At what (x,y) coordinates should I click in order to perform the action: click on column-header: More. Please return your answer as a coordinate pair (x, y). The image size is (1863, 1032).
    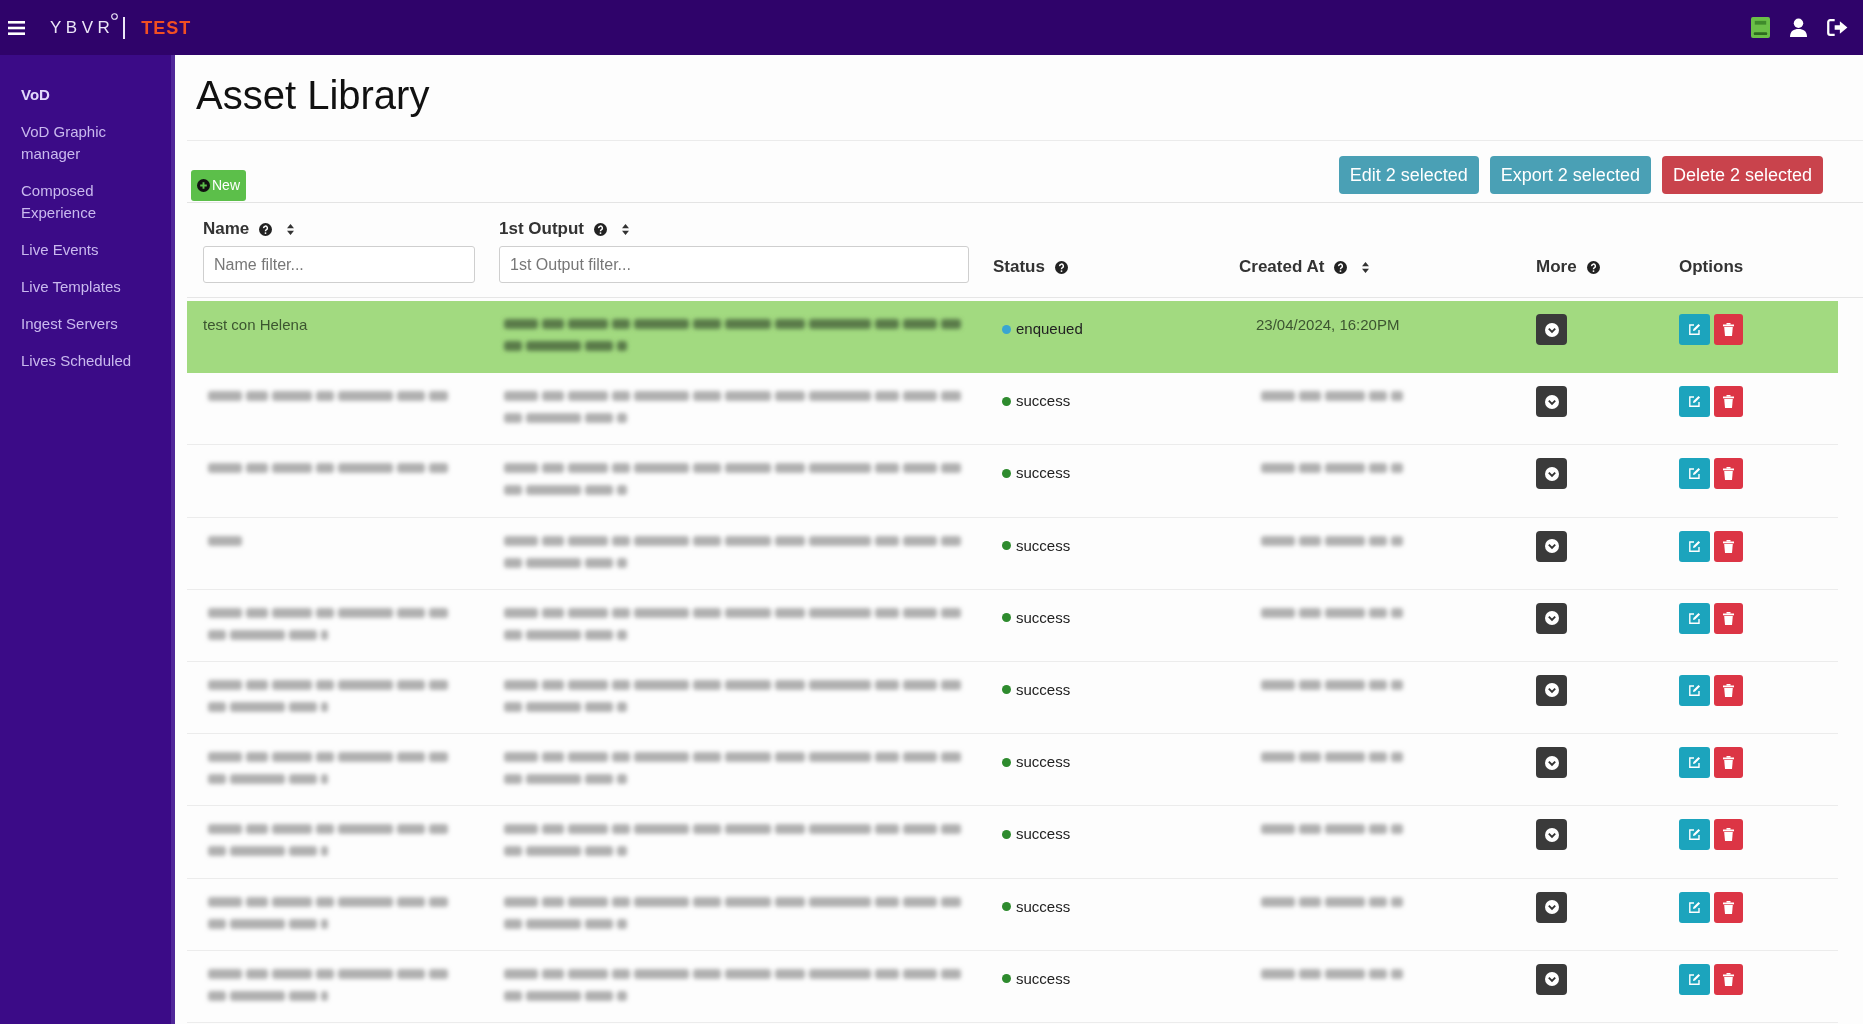
    Looking at the image, I should click on (1556, 267).